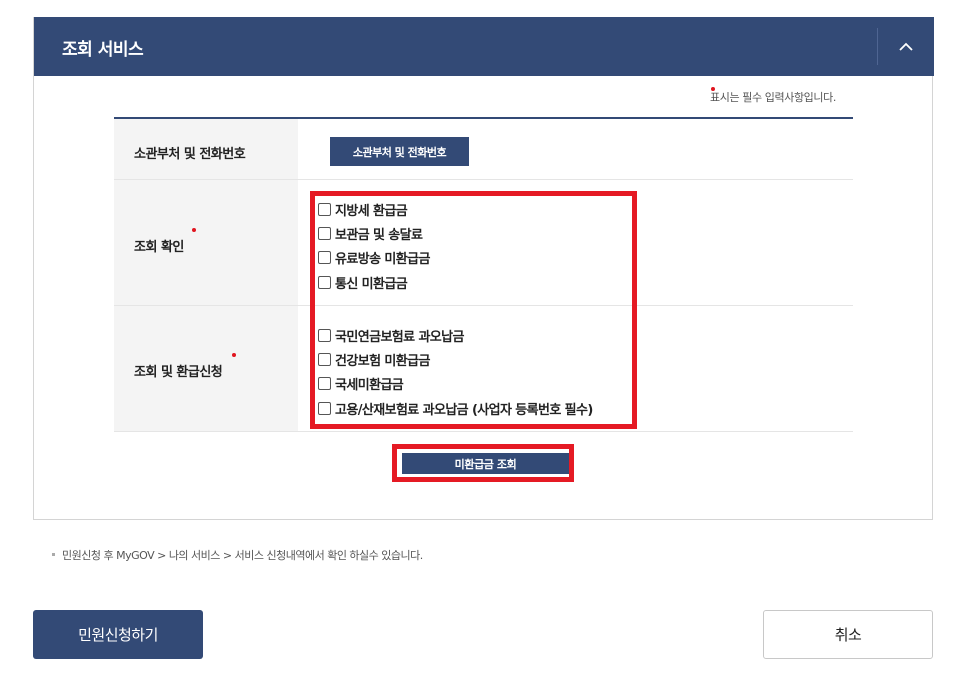  I want to click on option-employment-insurance: 고용/산재보험료 과오납금 (사업자 등록번호 필수), so click(455, 408).